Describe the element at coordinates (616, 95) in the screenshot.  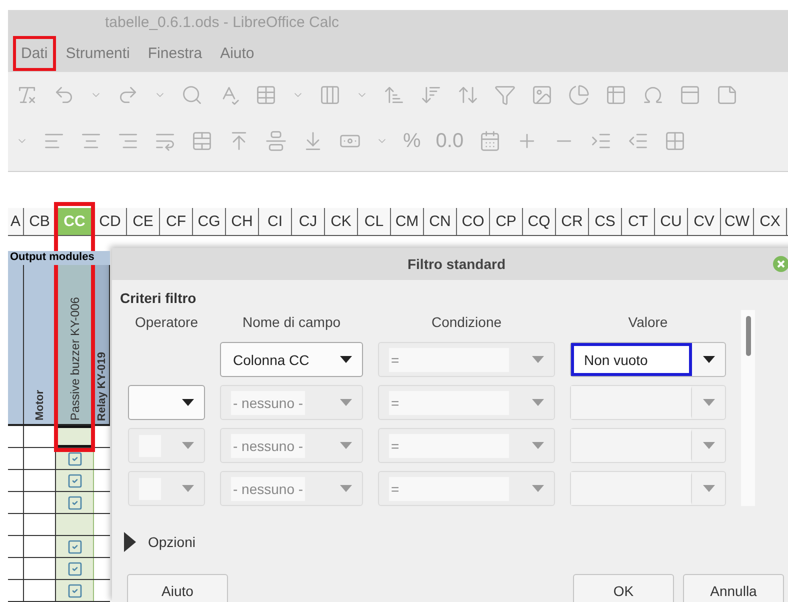
I see `pivot-table-icon` at that location.